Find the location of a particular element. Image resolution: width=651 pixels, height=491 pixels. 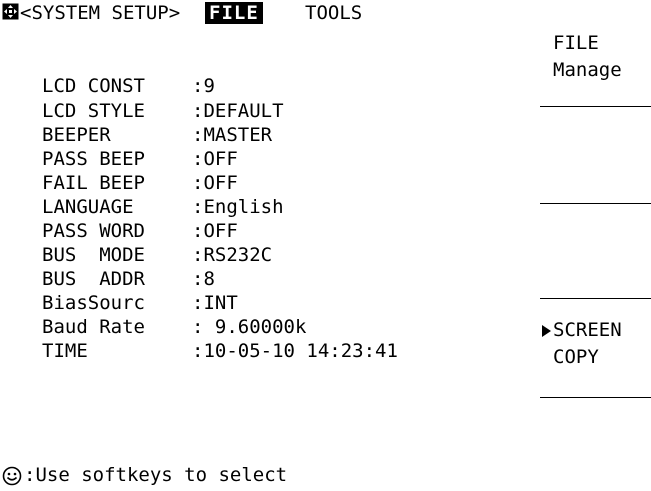

setting-row-baud-rate: Baud Rate: 9.60000k is located at coordinates (174, 327).